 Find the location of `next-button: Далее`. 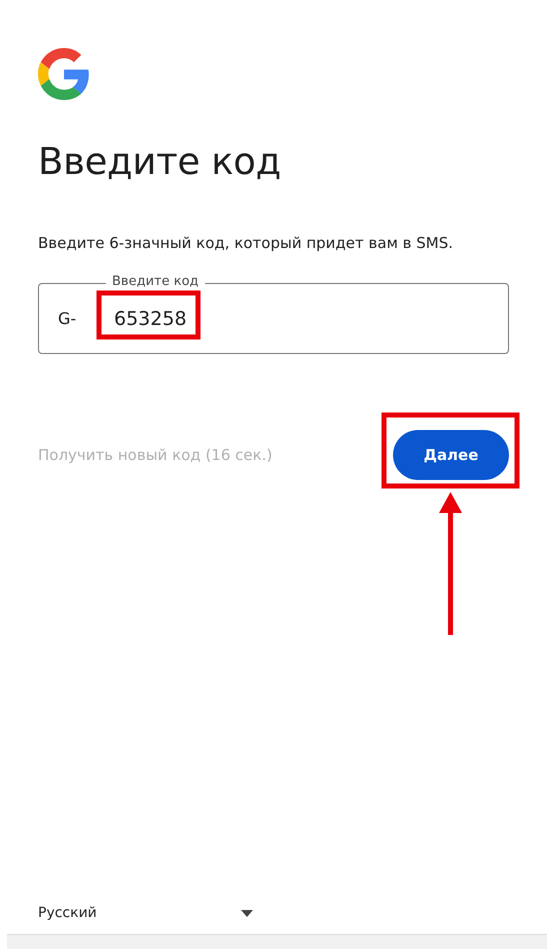

next-button: Далее is located at coordinates (451, 455).